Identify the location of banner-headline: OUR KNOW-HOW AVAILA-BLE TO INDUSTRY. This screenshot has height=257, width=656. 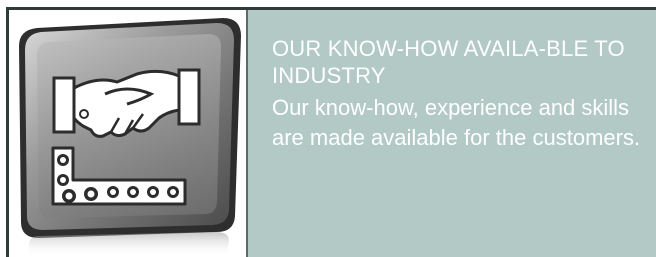
(448, 62).